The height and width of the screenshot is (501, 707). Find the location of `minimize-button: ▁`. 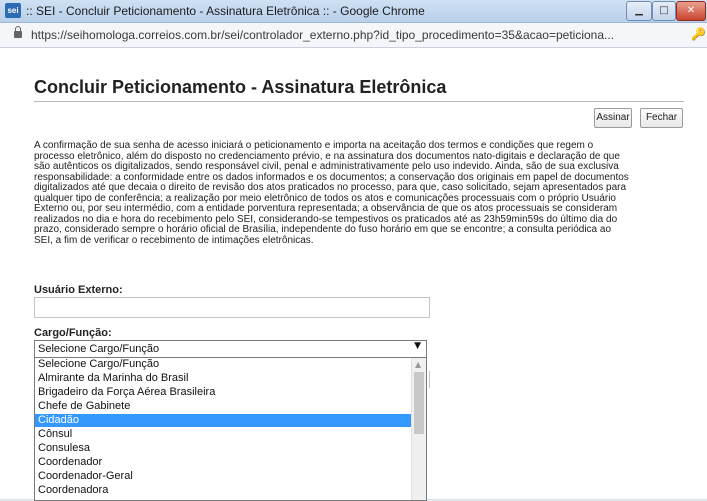

minimize-button: ▁ is located at coordinates (639, 11).